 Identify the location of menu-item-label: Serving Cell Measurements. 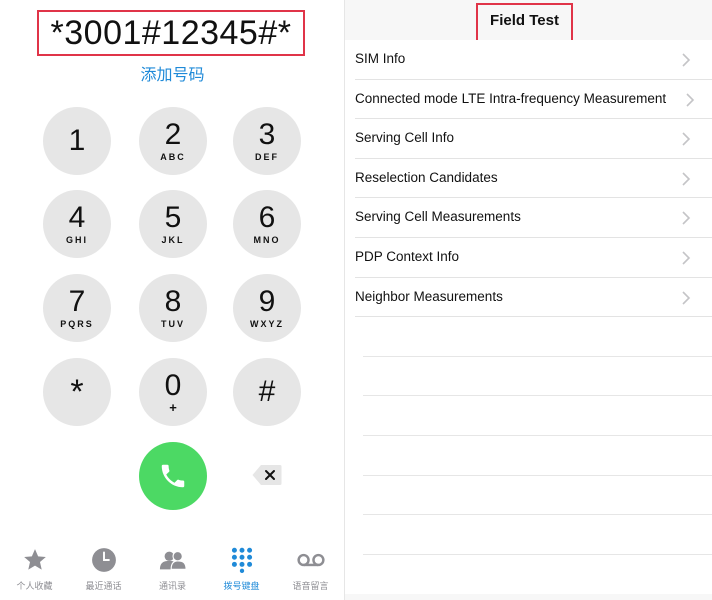
(438, 217).